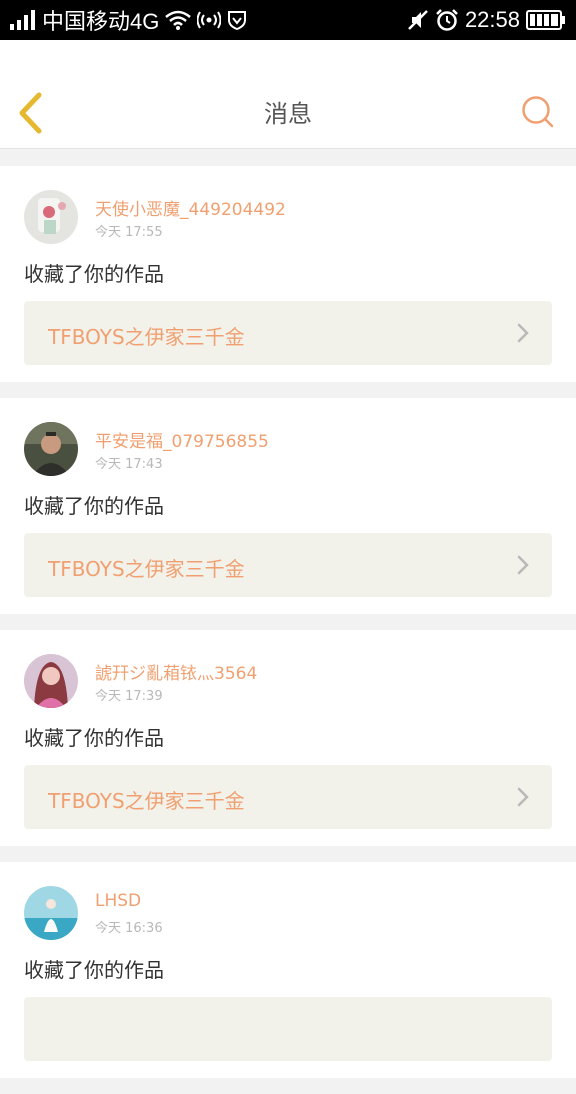 The image size is (576, 1094). Describe the element at coordinates (182, 439) in the screenshot. I see `user-name: 平安是福_079756855` at that location.